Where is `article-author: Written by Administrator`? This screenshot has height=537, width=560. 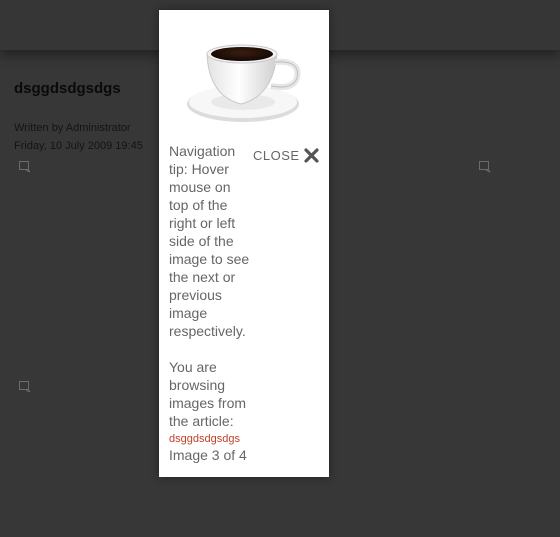
article-author: Written by Administrator is located at coordinates (72, 128).